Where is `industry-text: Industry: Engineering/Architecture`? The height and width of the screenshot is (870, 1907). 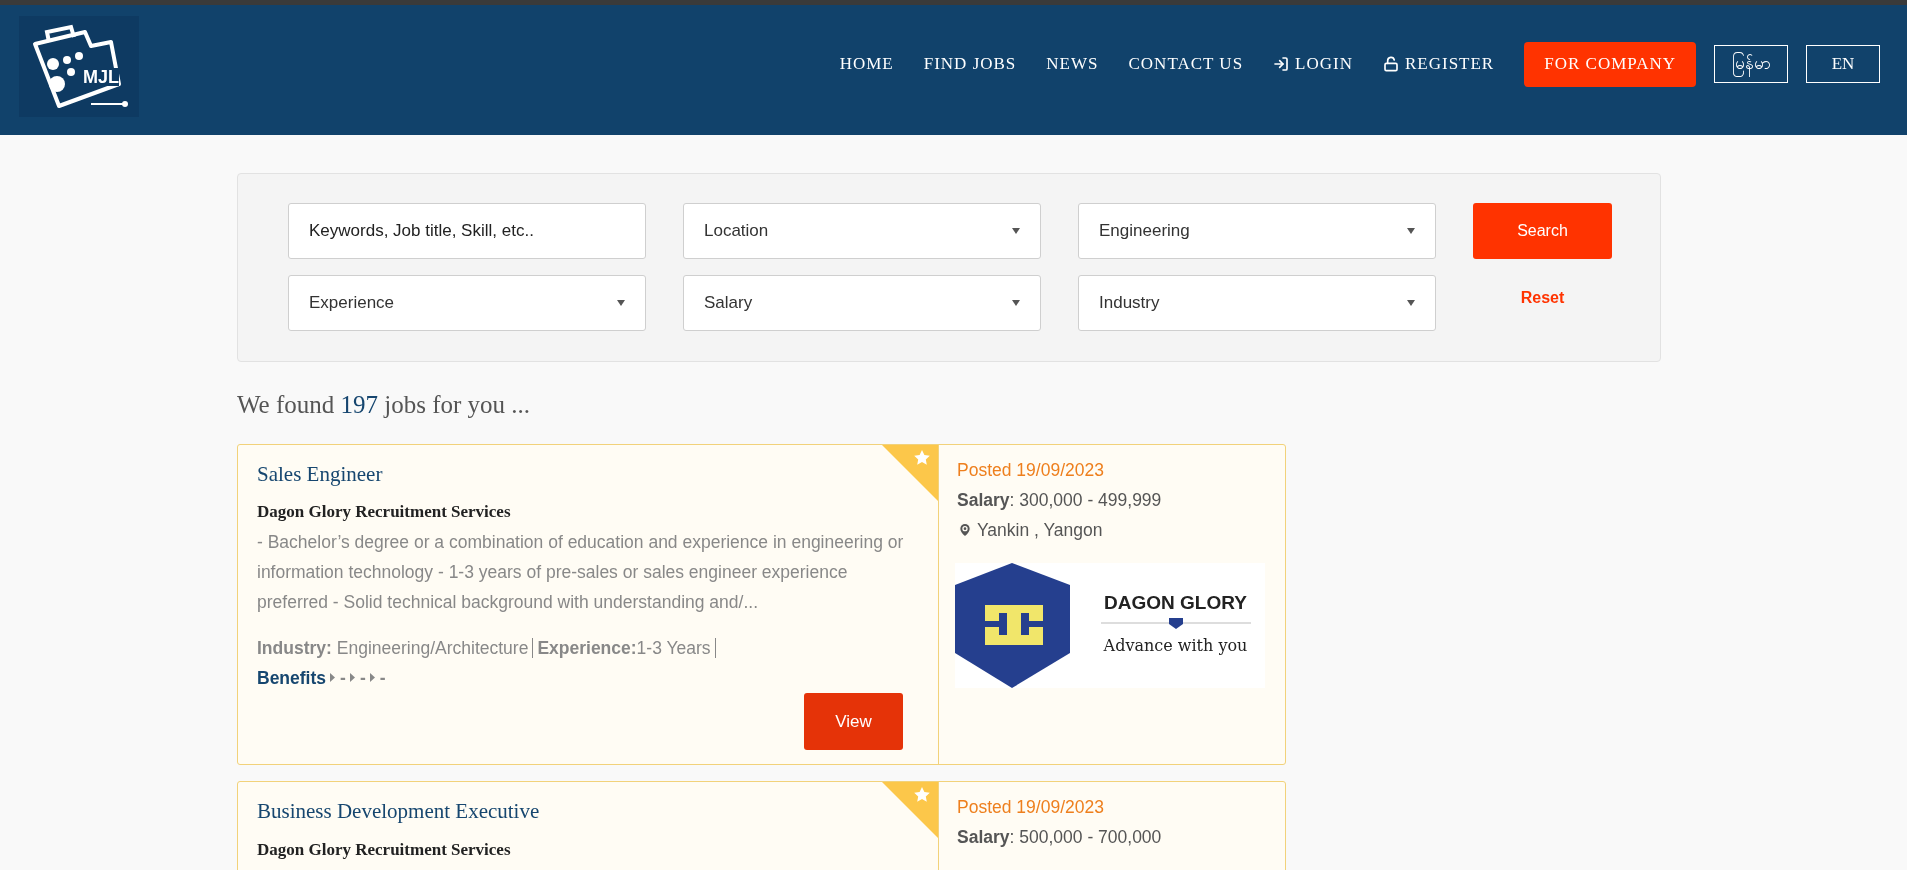 industry-text: Industry: Engineering/Architecture is located at coordinates (393, 648).